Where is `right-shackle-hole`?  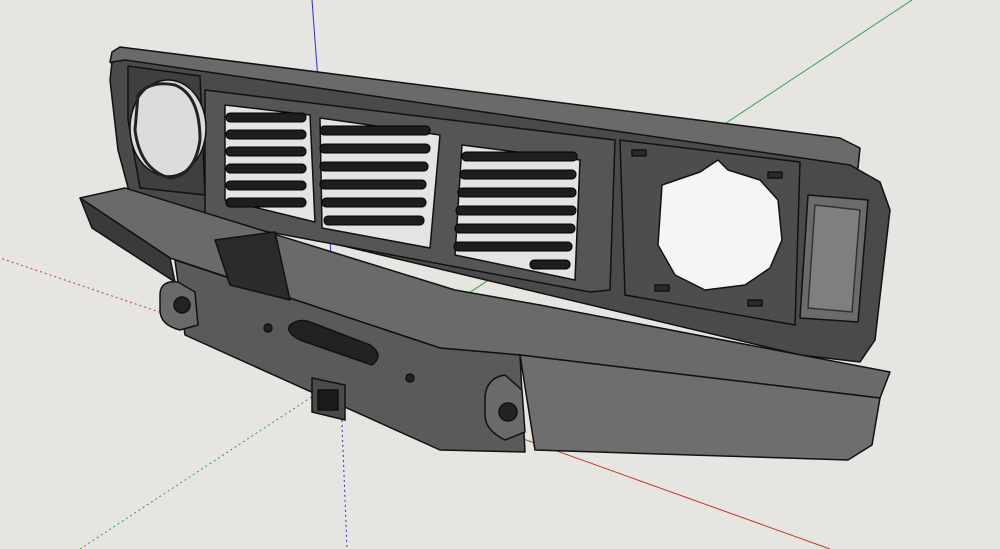 right-shackle-hole is located at coordinates (508, 412).